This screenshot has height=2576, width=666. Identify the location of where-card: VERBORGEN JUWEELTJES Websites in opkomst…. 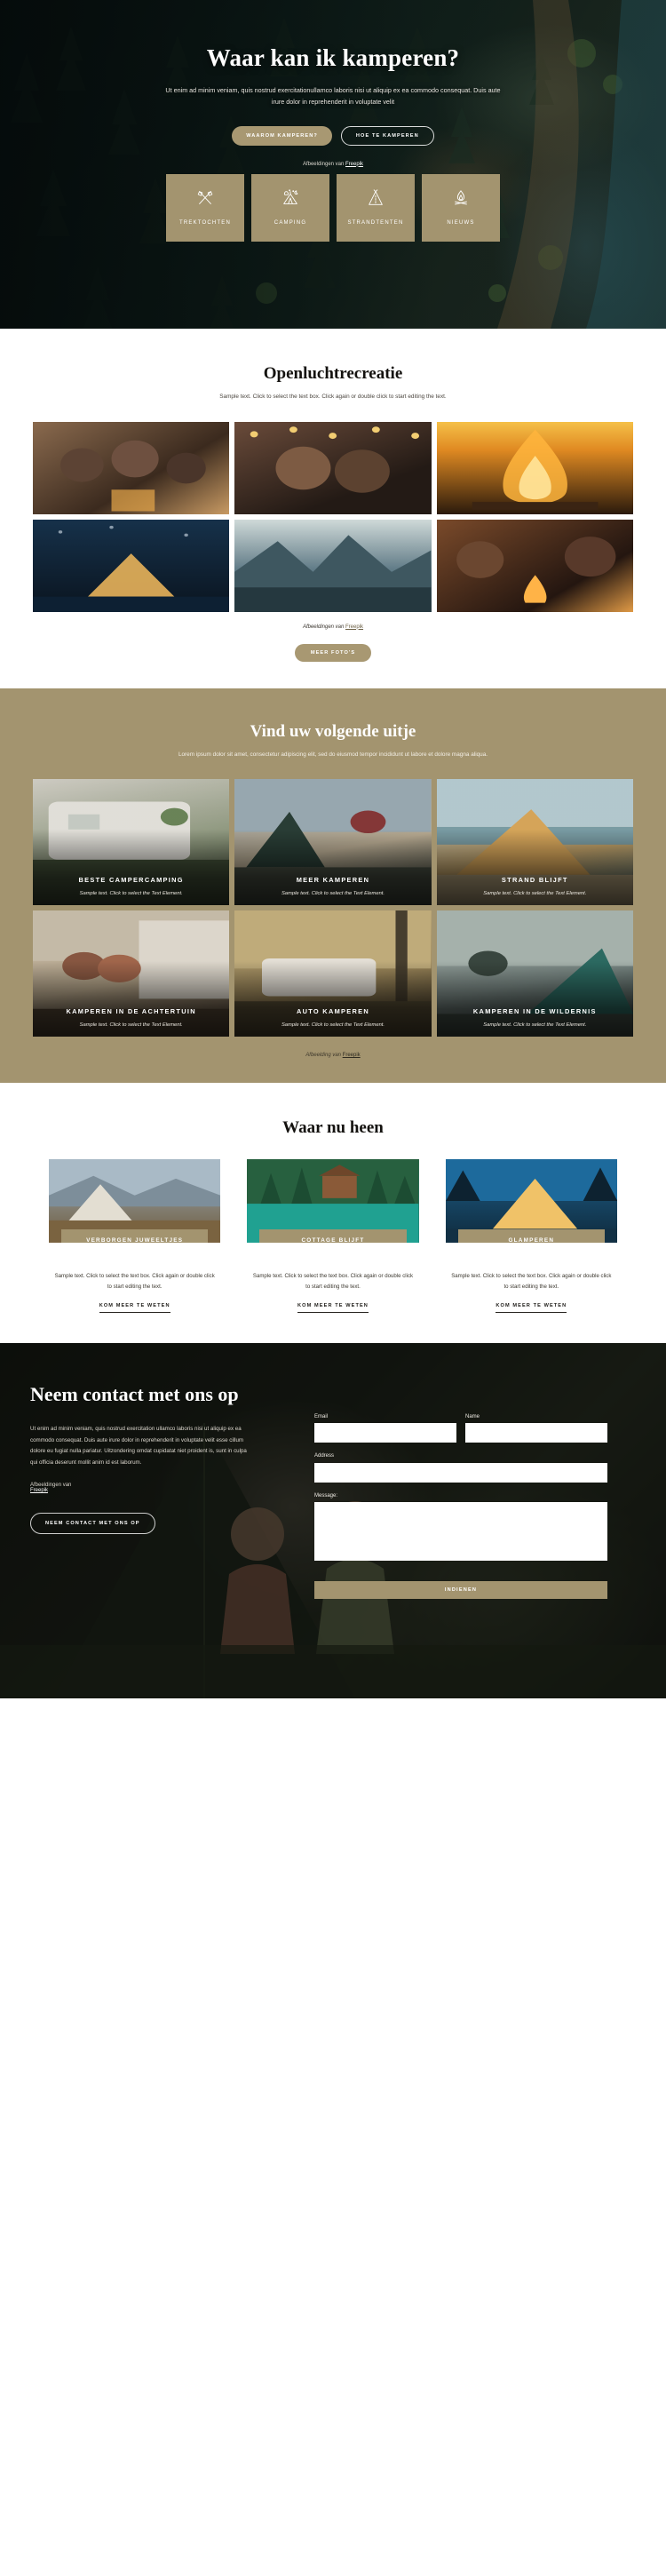
(135, 1236).